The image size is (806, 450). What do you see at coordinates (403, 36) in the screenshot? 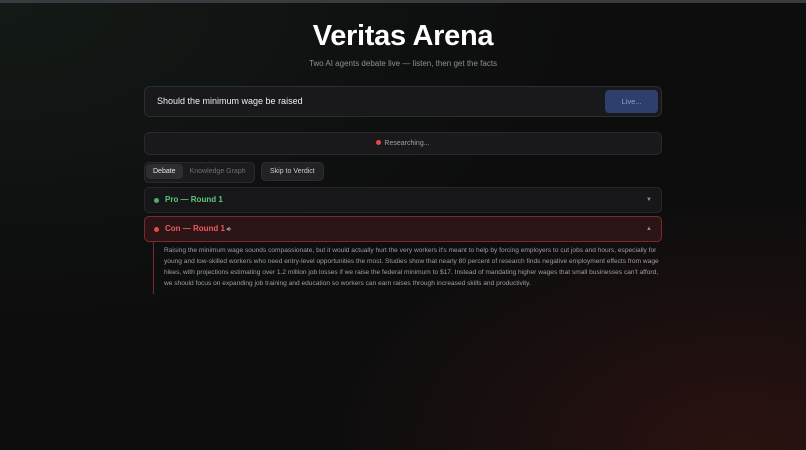
I see `page-title: Veritas Arena` at bounding box center [403, 36].